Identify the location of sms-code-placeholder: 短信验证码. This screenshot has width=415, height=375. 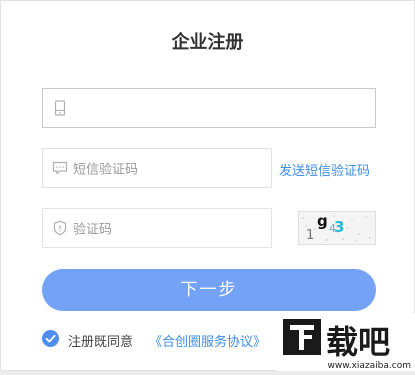
(106, 170).